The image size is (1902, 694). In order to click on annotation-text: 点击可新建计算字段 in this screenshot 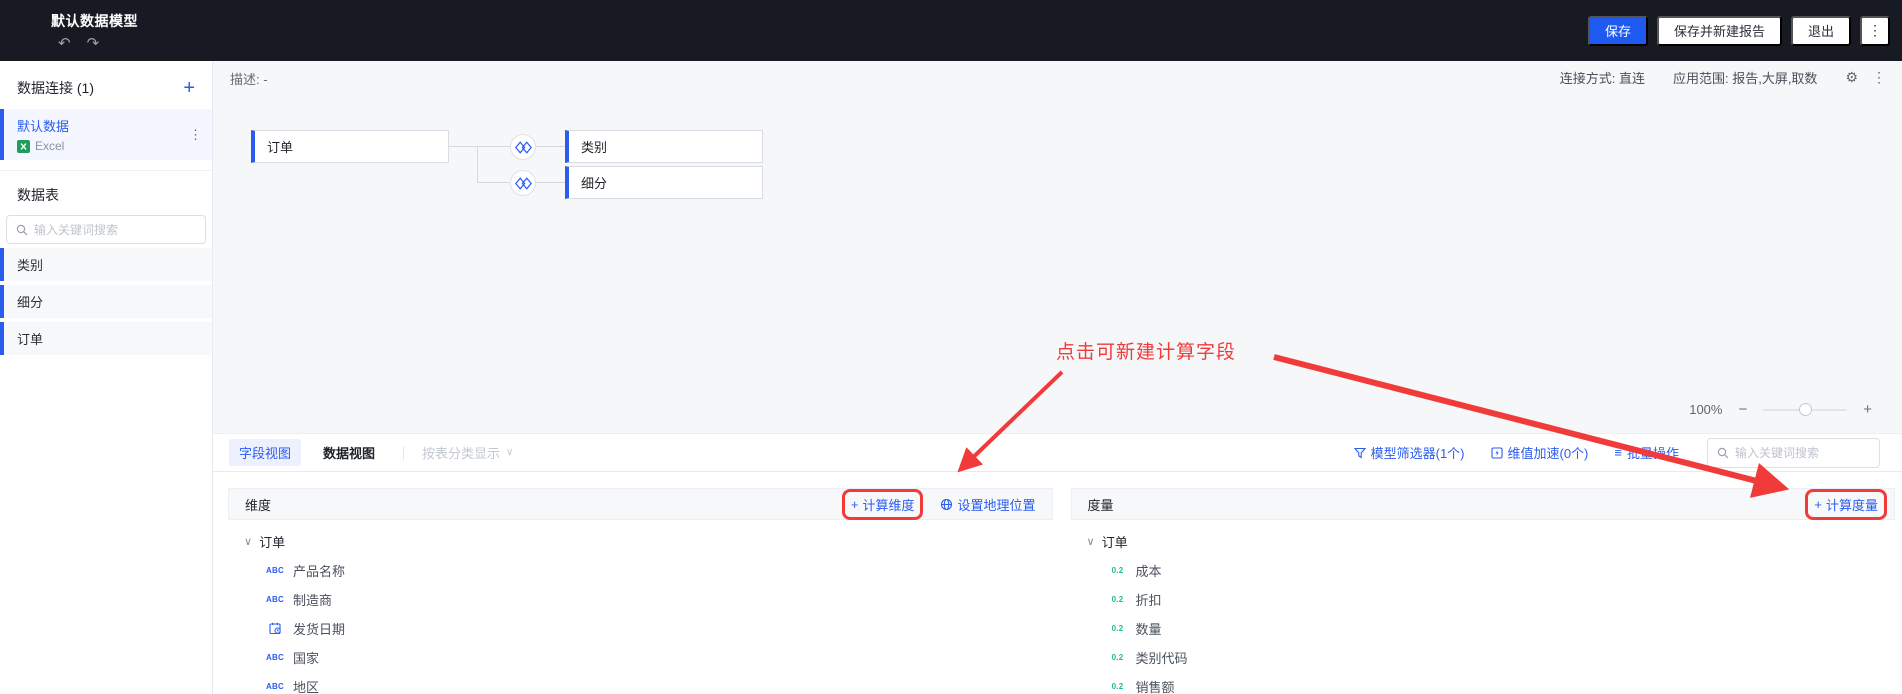, I will do `click(1146, 352)`.